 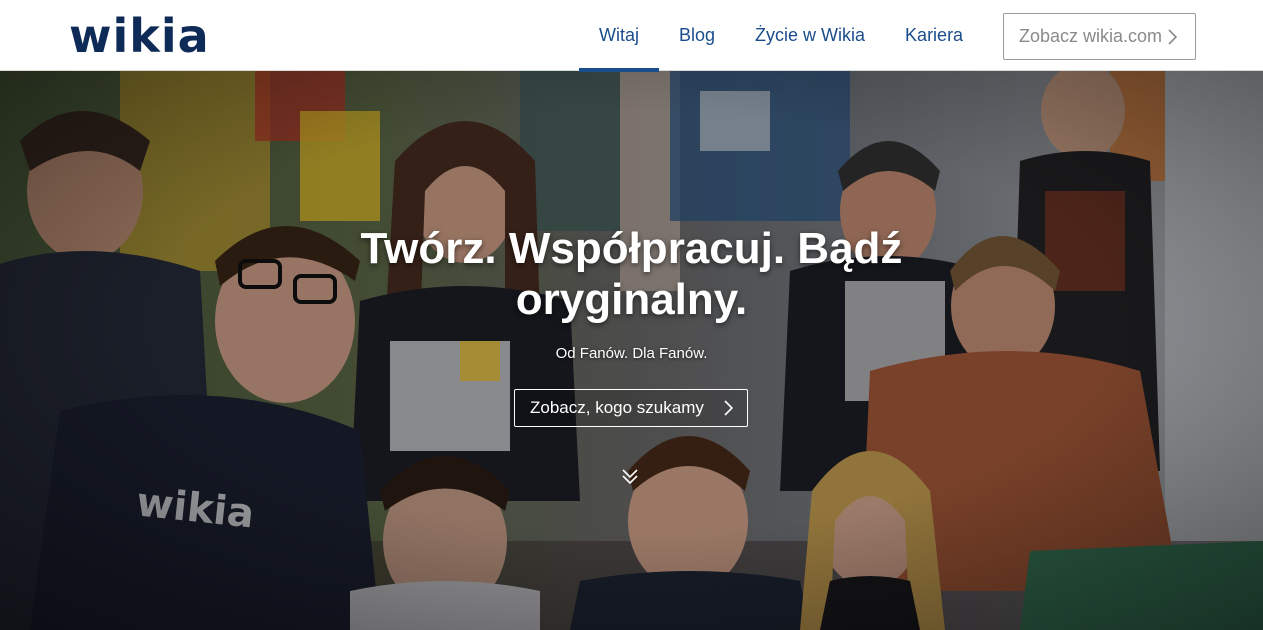 I want to click on see-wikia-com-label: Zobacz wikia.com, so click(x=1091, y=36).